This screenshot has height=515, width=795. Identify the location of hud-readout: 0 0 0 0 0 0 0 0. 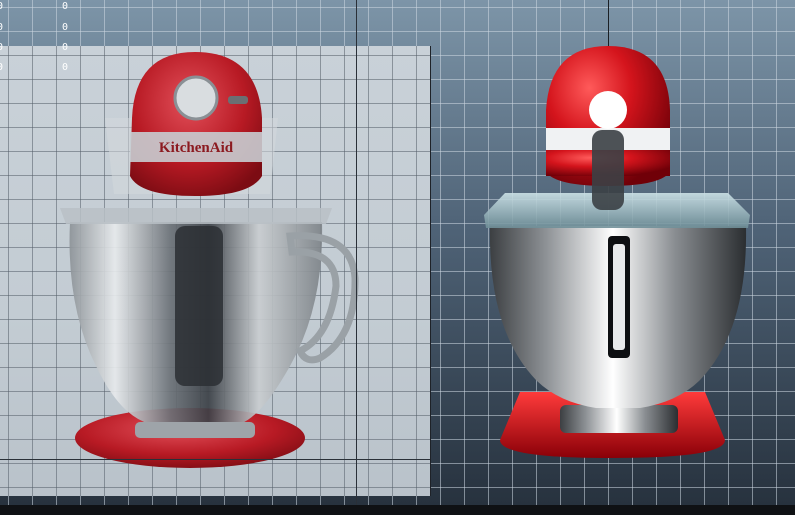
(40, 40).